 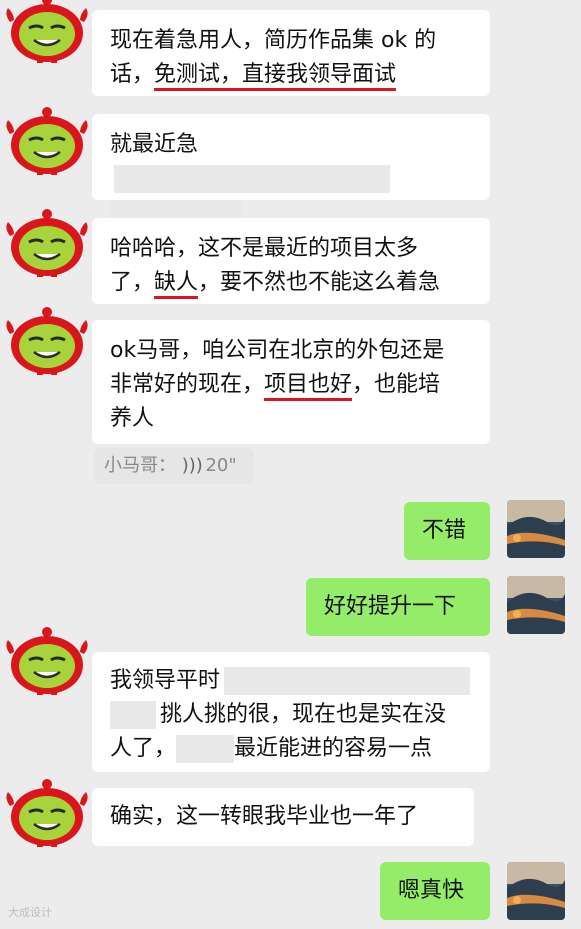 I want to click on message-bubble: ok马哥，咱公司在北京的外包还是 非常好的现在，项目也好，也能培 养人, so click(x=291, y=382).